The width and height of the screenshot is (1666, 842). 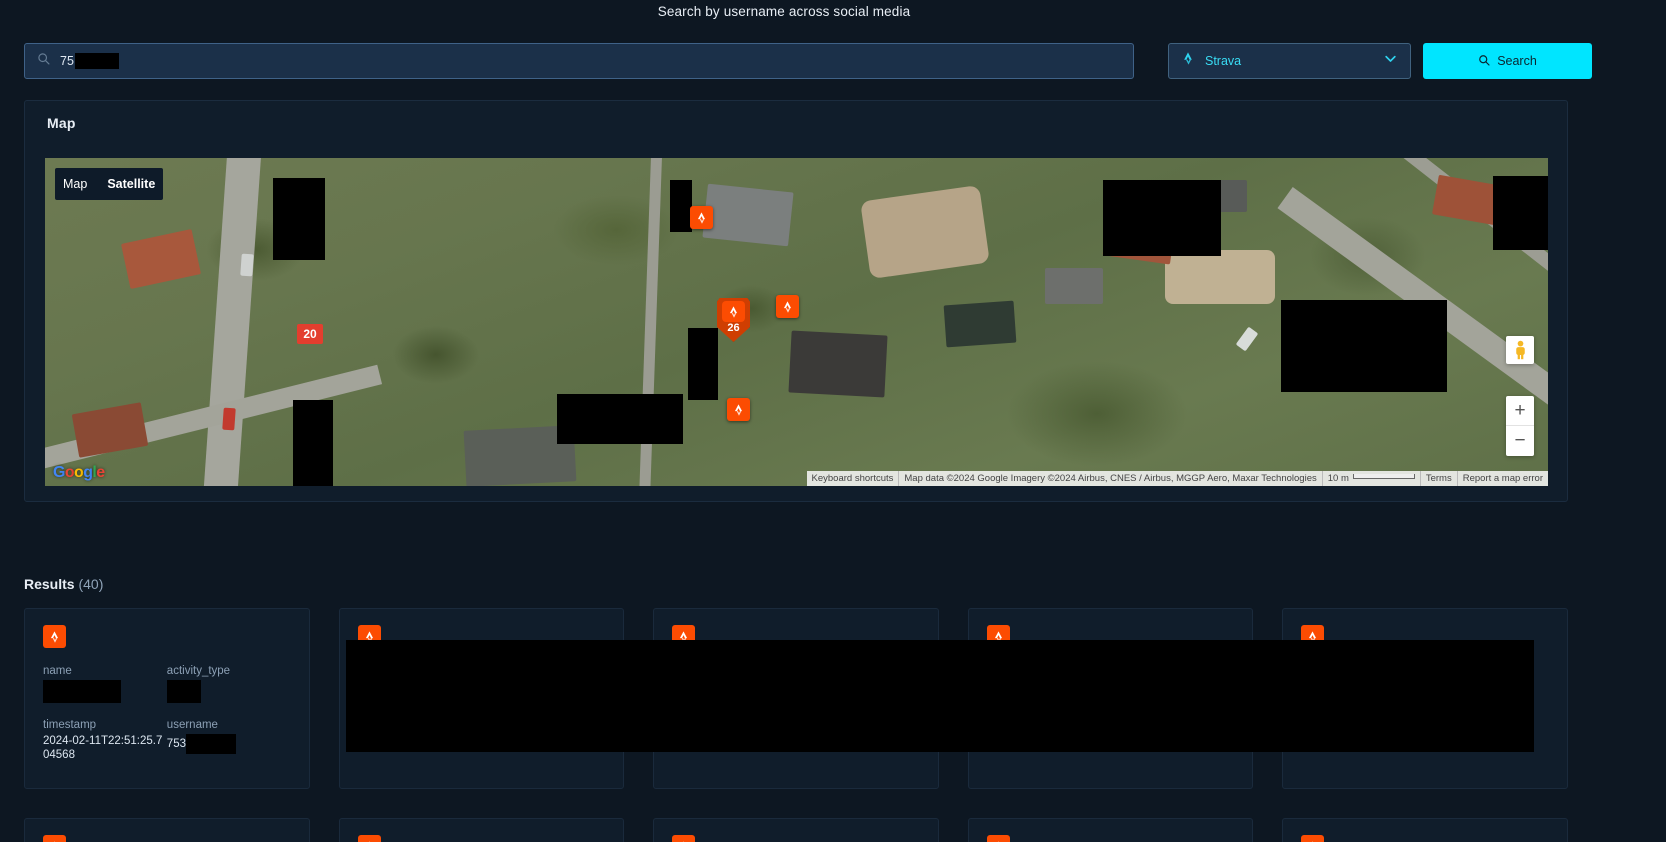 What do you see at coordinates (61, 123) in the screenshot?
I see `map-panel-title: Map` at bounding box center [61, 123].